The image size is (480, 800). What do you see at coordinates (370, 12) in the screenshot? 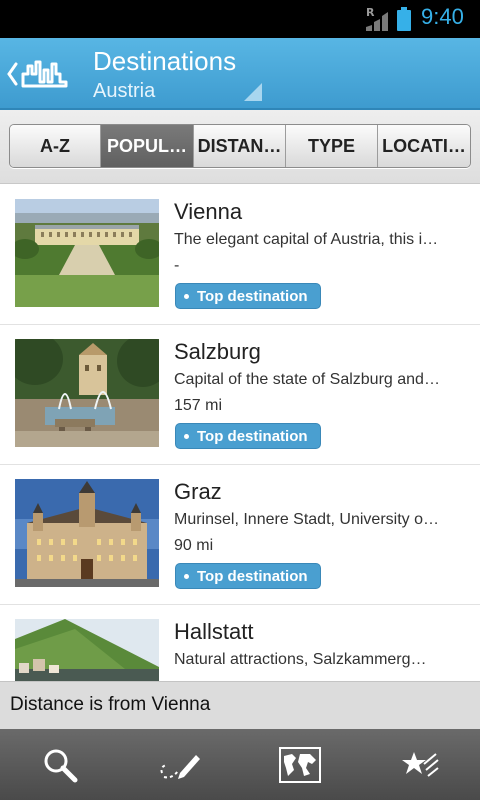
I see `roaming-indicator: R` at bounding box center [370, 12].